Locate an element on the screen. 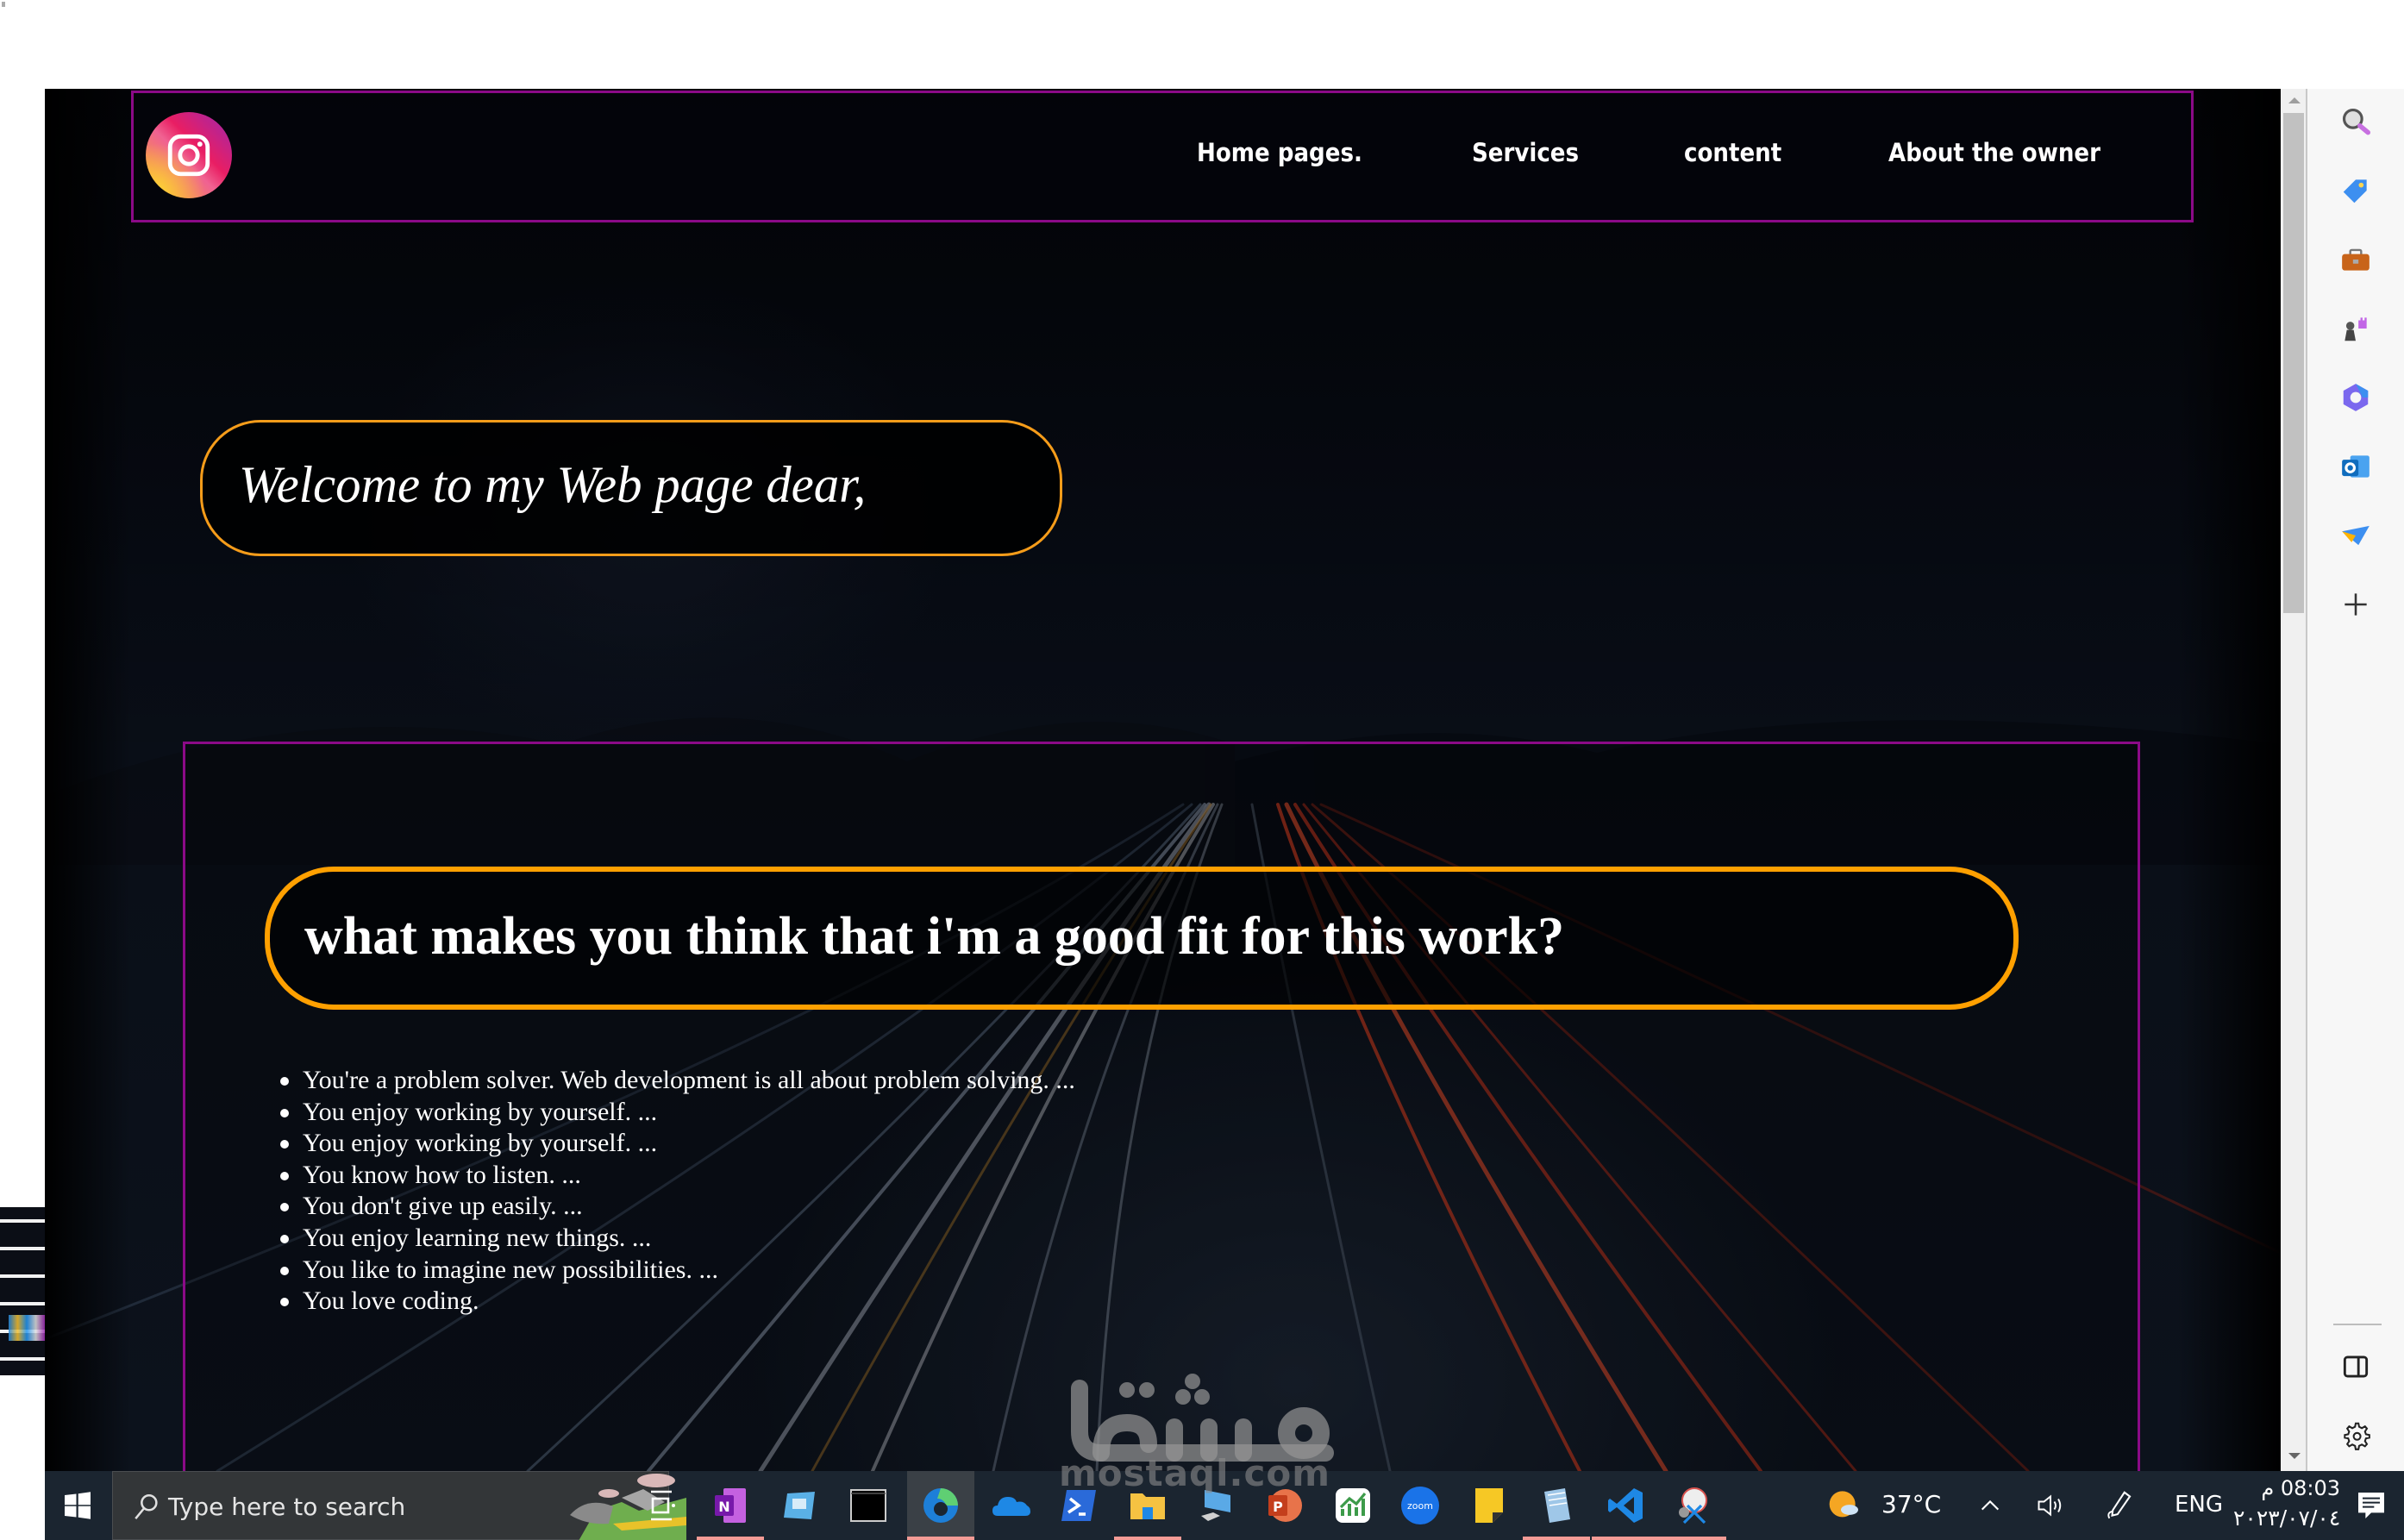 This screenshot has width=2404, height=1540. stock-chart-icon is located at coordinates (1353, 1505).